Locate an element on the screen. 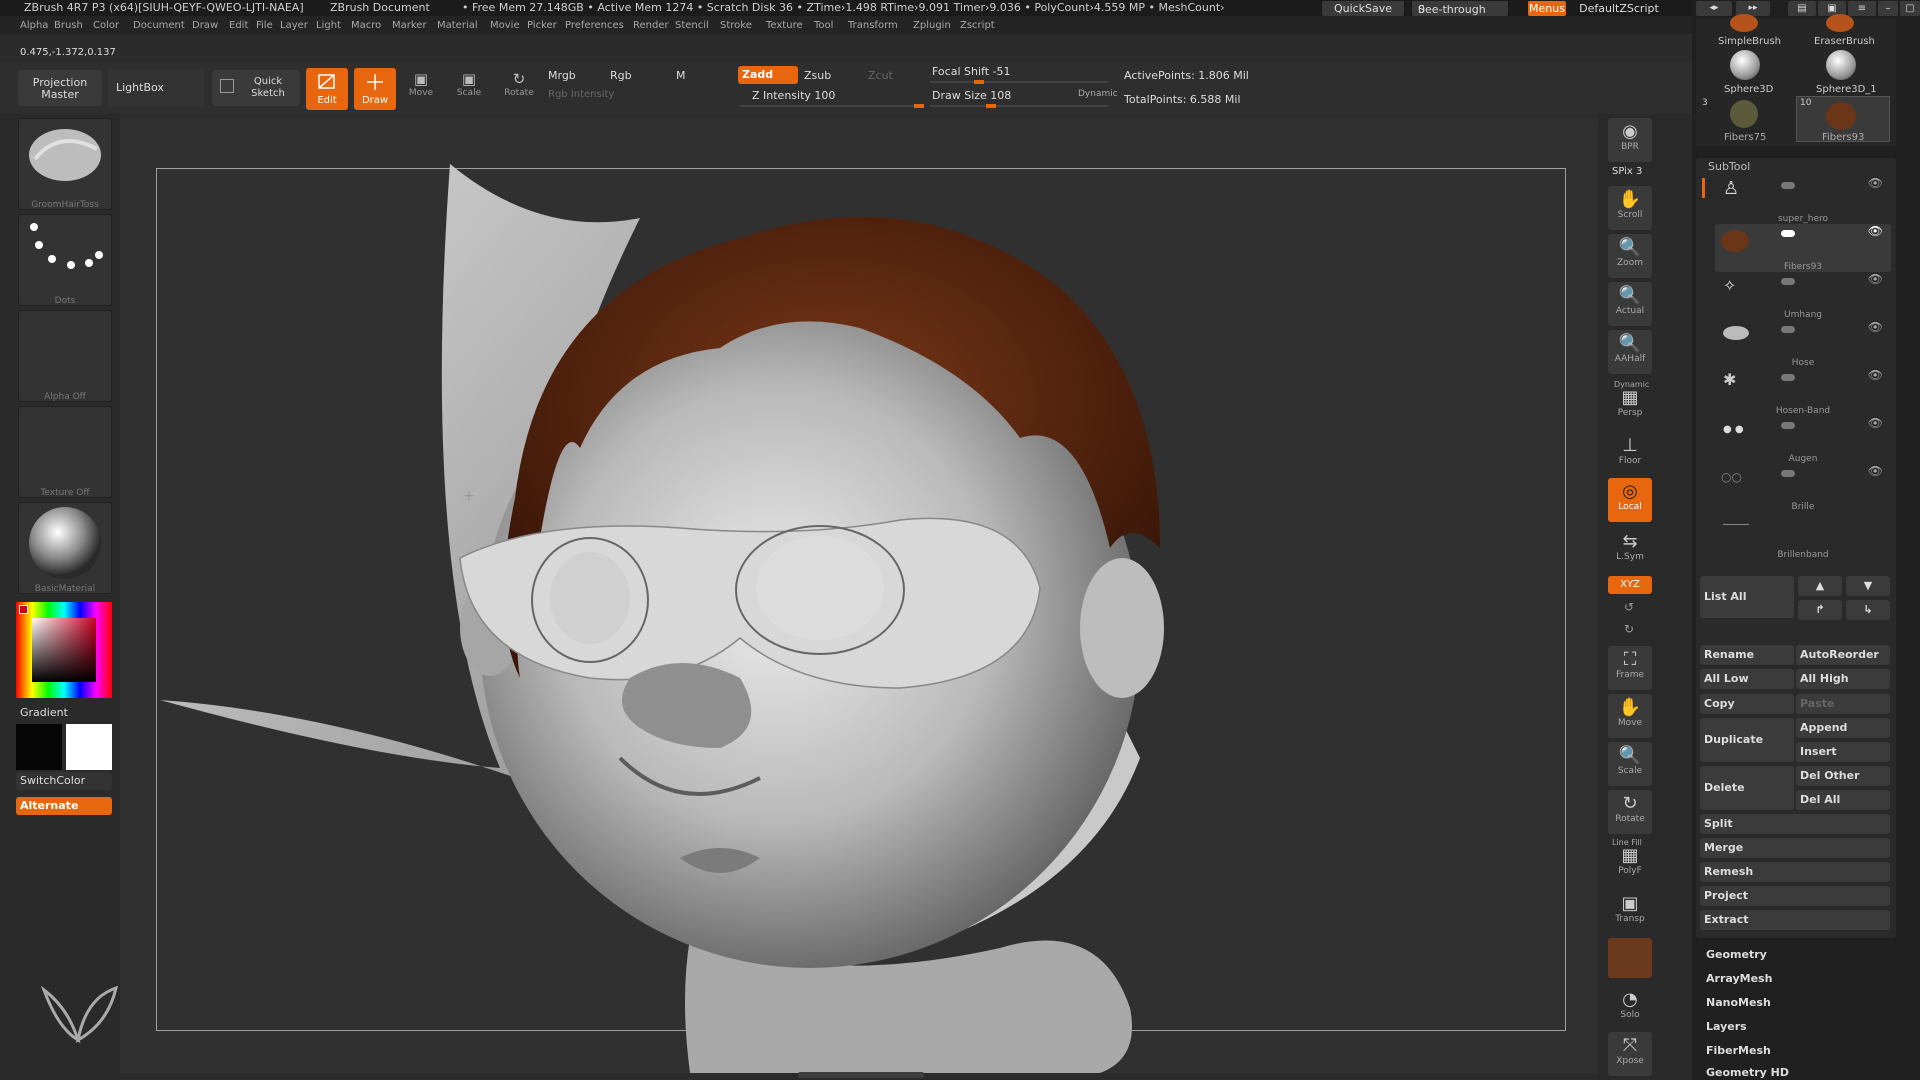  fibermesh-menu: FiberMesh is located at coordinates (1738, 1050).